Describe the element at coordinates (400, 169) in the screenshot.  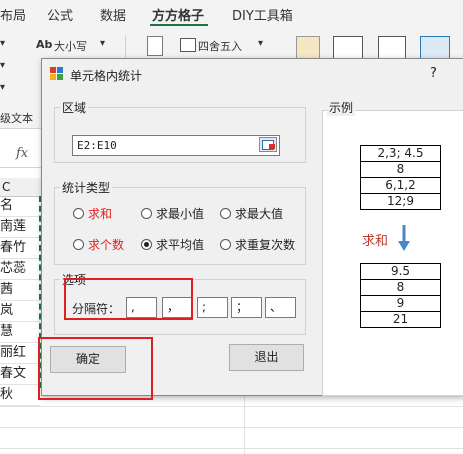
I see `example-input-cell: 8` at that location.